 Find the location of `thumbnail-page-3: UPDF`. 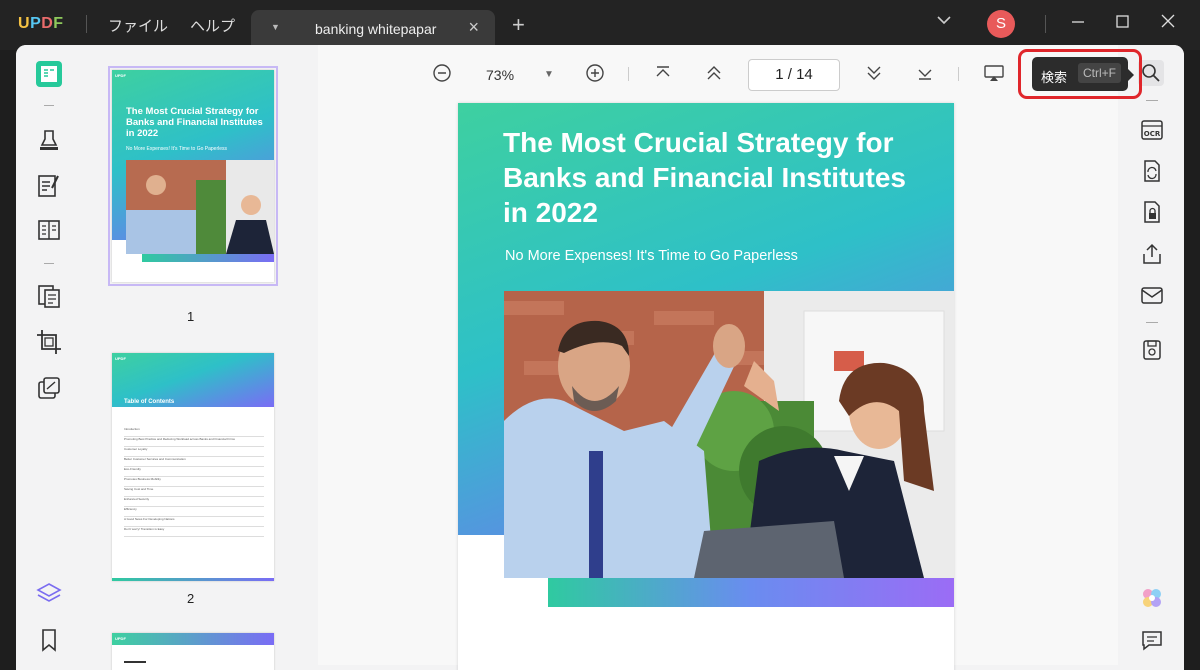

thumbnail-page-3: UPDF is located at coordinates (193, 651).